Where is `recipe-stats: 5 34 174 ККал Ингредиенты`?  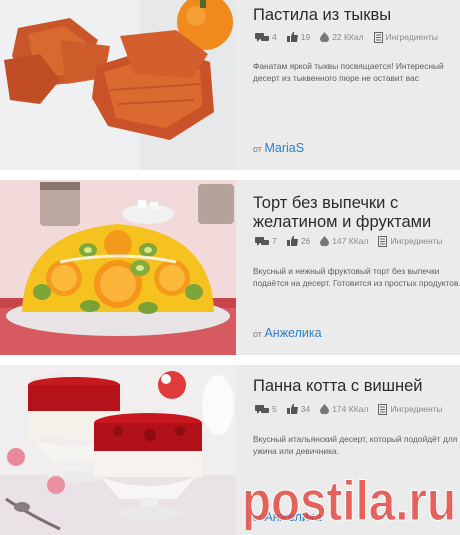
recipe-stats: 5 34 174 ККал Ингредиенты is located at coordinates (354, 409).